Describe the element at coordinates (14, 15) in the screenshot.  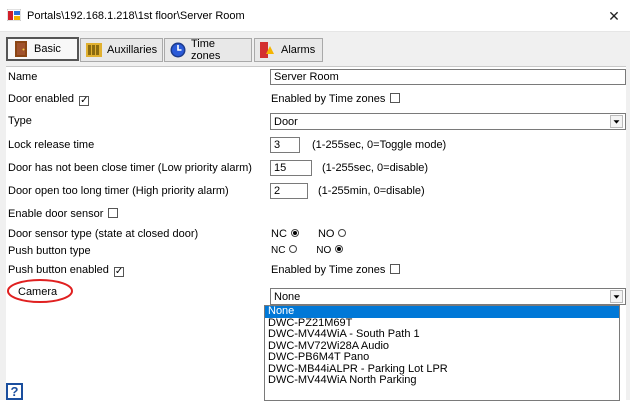
I see `app-icon` at that location.